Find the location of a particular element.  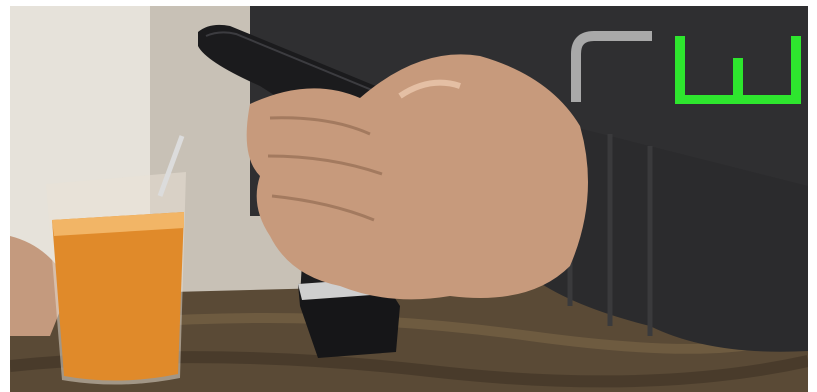

rw-logo is located at coordinates (686, 67).